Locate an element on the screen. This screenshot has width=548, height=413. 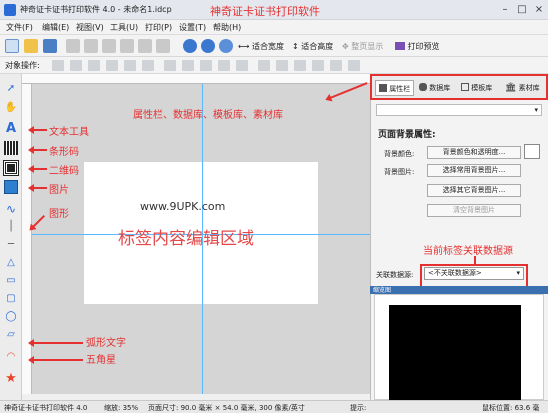
distribute-h-icon is located at coordinates (170, 65).